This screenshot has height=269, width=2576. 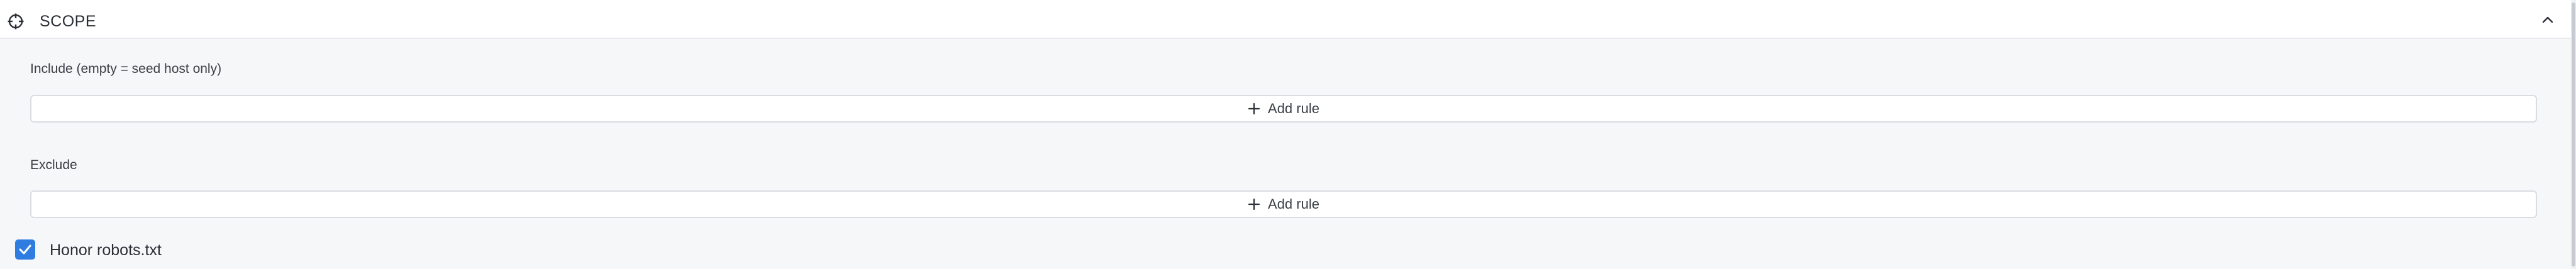 I want to click on checkmark-icon, so click(x=25, y=249).